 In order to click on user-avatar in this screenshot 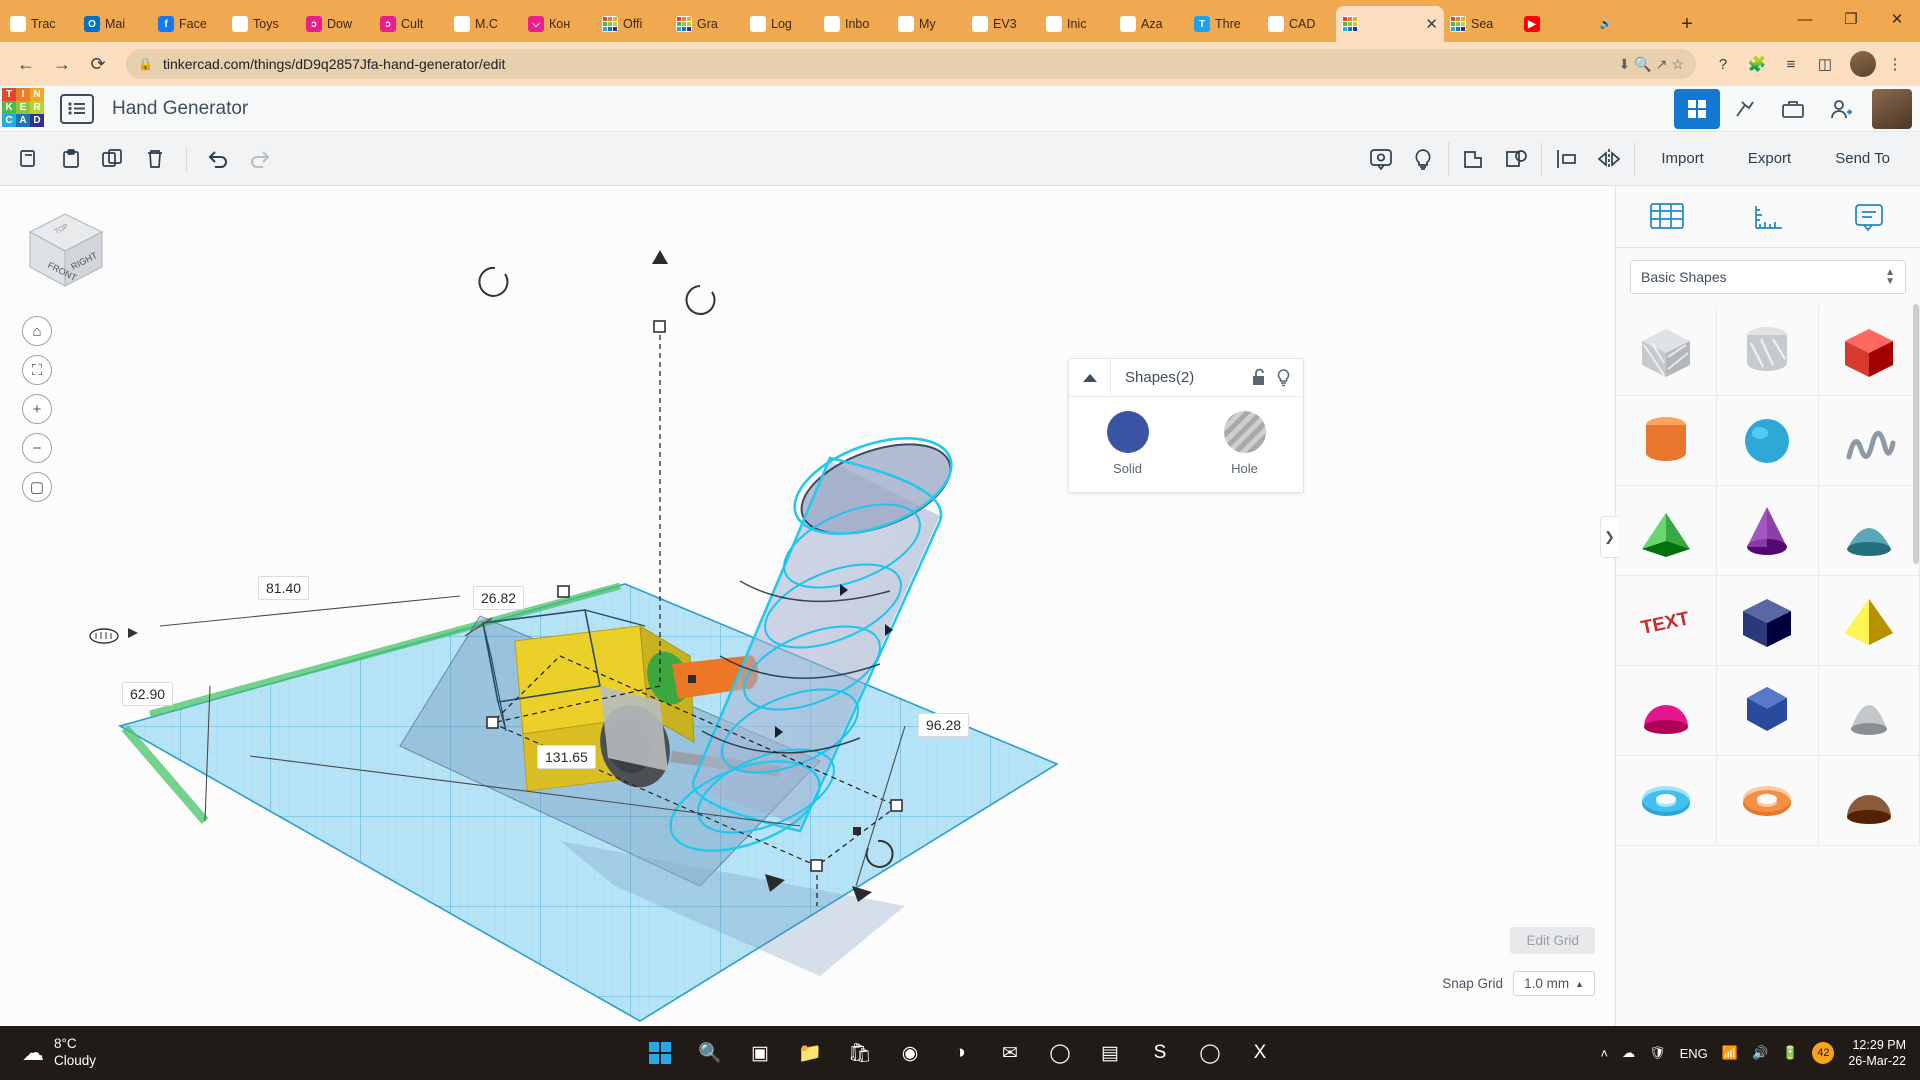, I will do `click(1892, 108)`.